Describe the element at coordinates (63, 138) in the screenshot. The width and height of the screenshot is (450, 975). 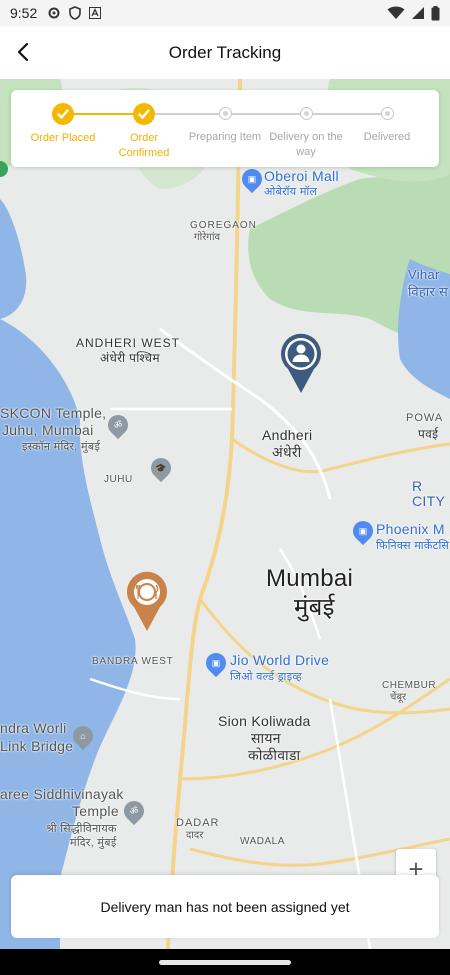
I see `step-label: Order Placed` at that location.